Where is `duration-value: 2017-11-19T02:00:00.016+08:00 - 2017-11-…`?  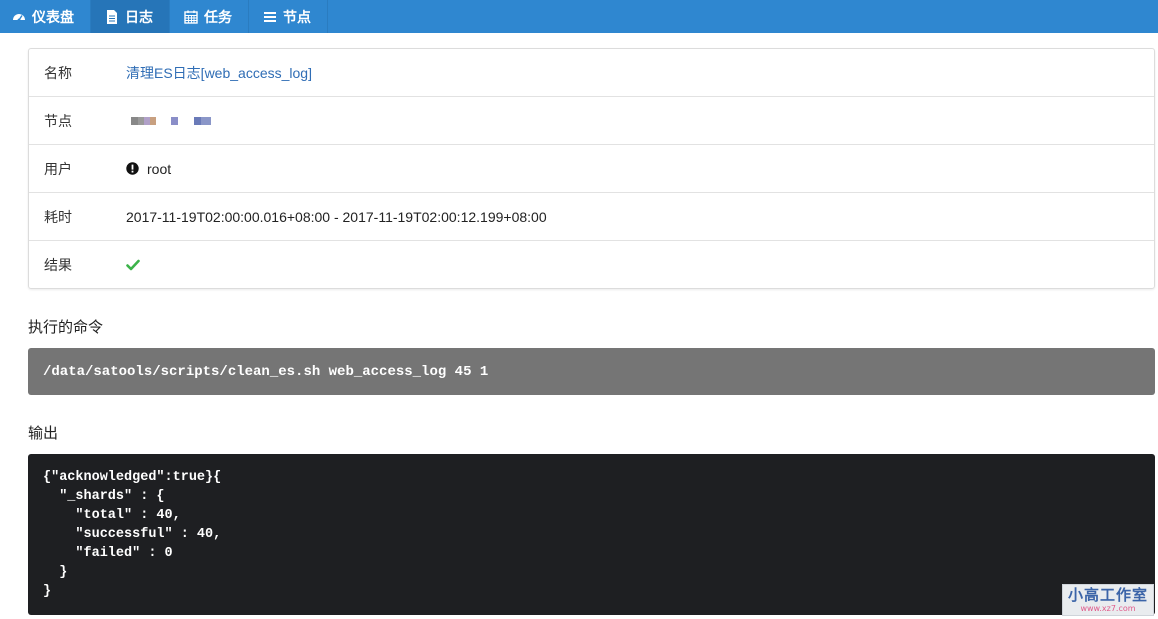
duration-value: 2017-11-19T02:00:00.016+08:00 - 2017-11-… is located at coordinates (336, 216).